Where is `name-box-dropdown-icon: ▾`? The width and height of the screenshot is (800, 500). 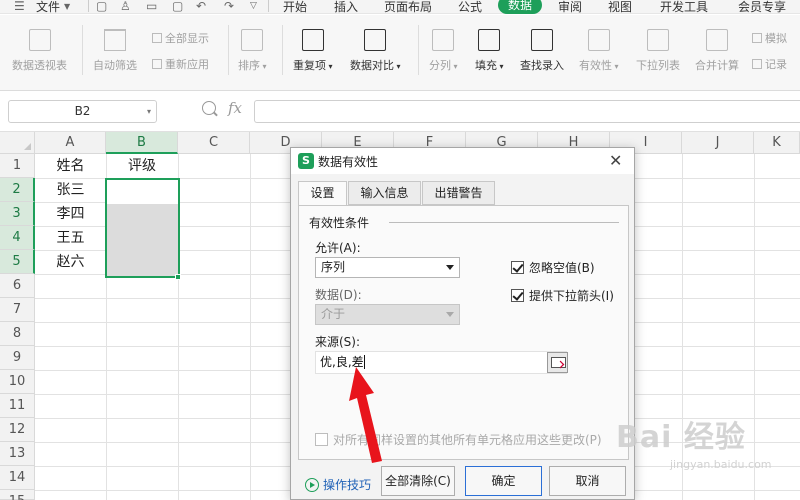 name-box-dropdown-icon: ▾ is located at coordinates (149, 111).